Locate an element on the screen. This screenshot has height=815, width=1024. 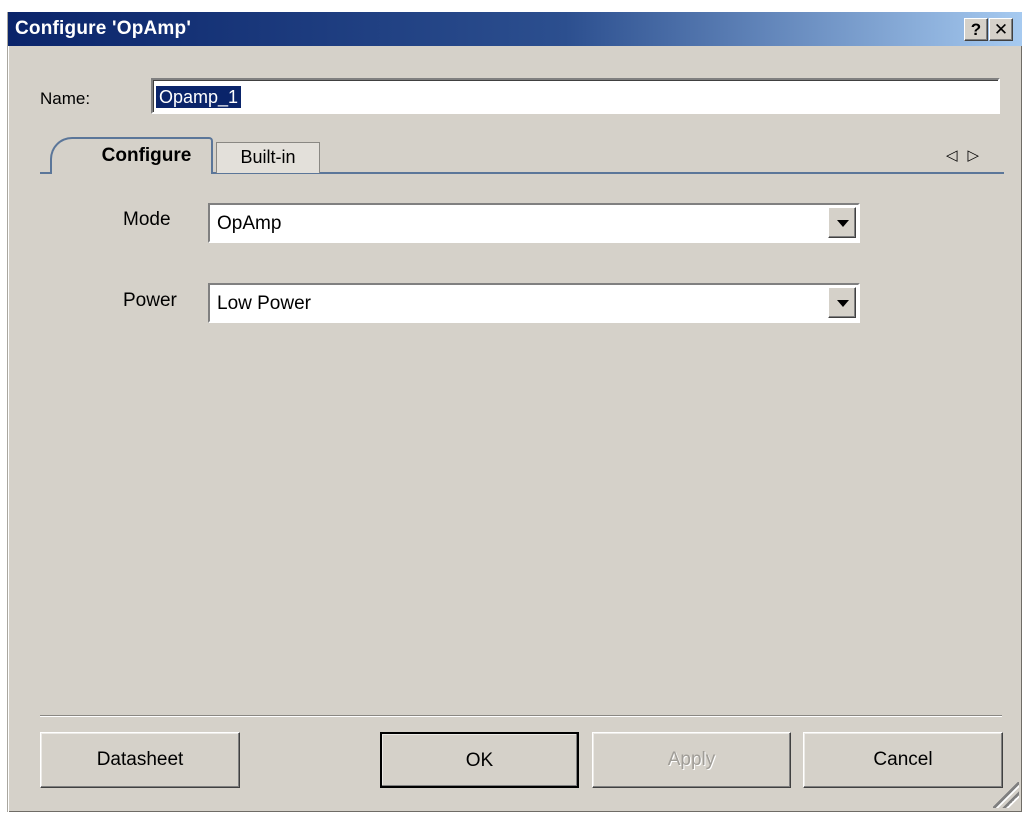
window-title: Configure 'OpAmp' is located at coordinates (103, 28).